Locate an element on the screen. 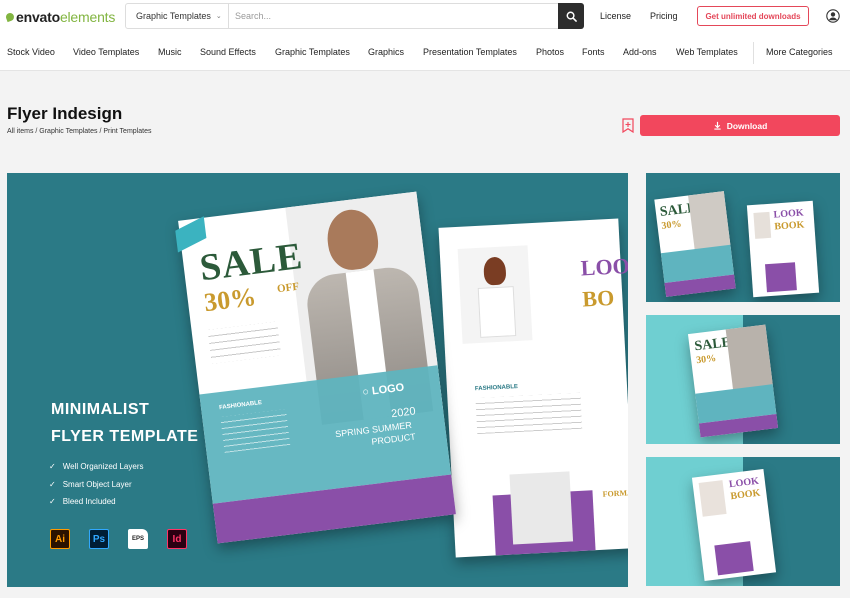  feature-text: Well Organized Layers is located at coordinates (103, 467).